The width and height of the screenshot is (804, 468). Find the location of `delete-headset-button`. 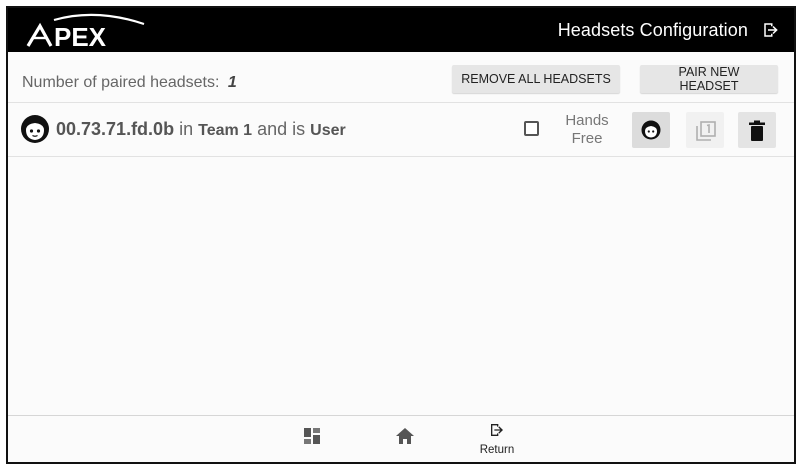

delete-headset-button is located at coordinates (757, 130).